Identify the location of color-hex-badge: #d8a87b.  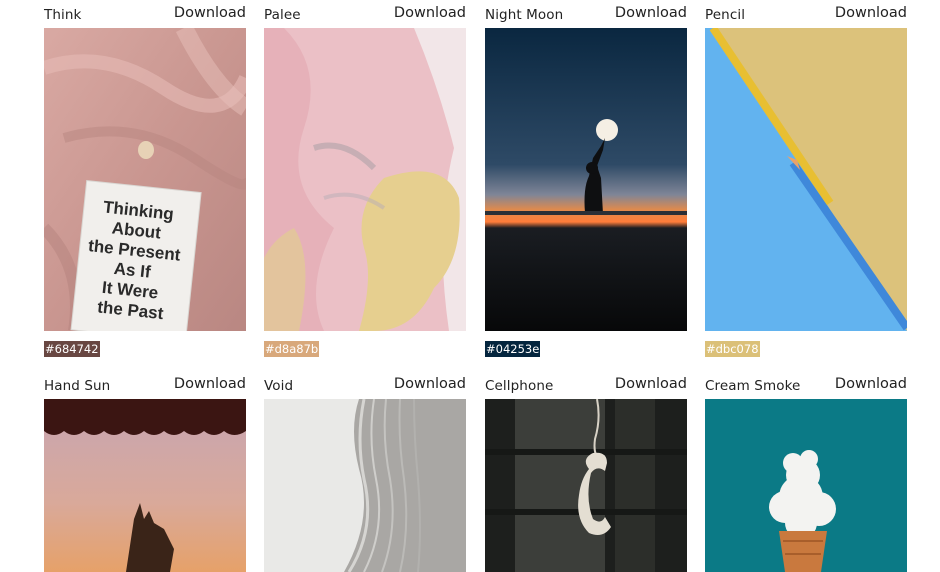
(292, 349).